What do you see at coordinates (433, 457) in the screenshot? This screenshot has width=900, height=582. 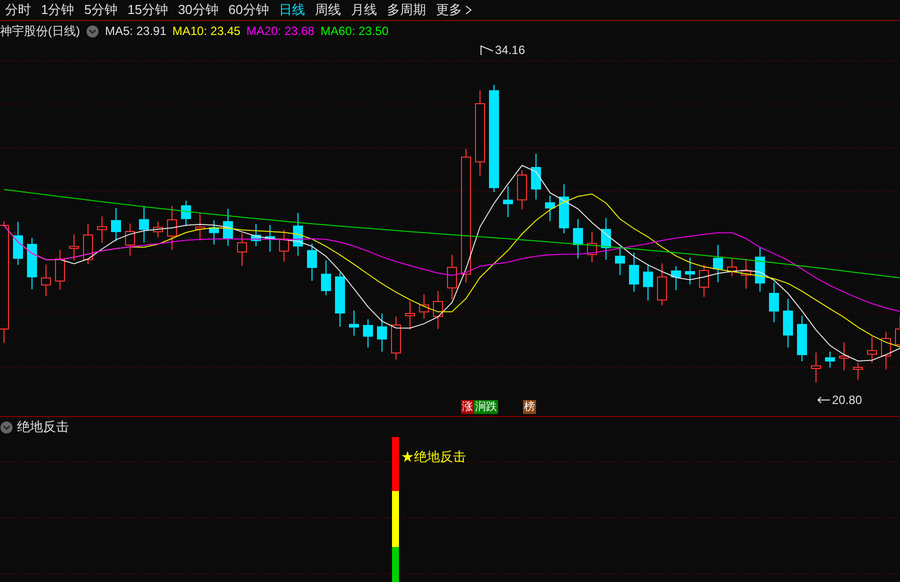 I see `signal-label: ★绝地反击` at bounding box center [433, 457].